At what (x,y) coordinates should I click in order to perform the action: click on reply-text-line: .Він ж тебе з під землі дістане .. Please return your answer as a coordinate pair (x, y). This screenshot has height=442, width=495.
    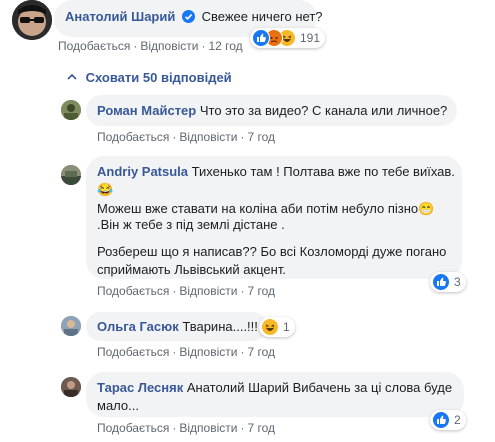
    Looking at the image, I should click on (191, 224).